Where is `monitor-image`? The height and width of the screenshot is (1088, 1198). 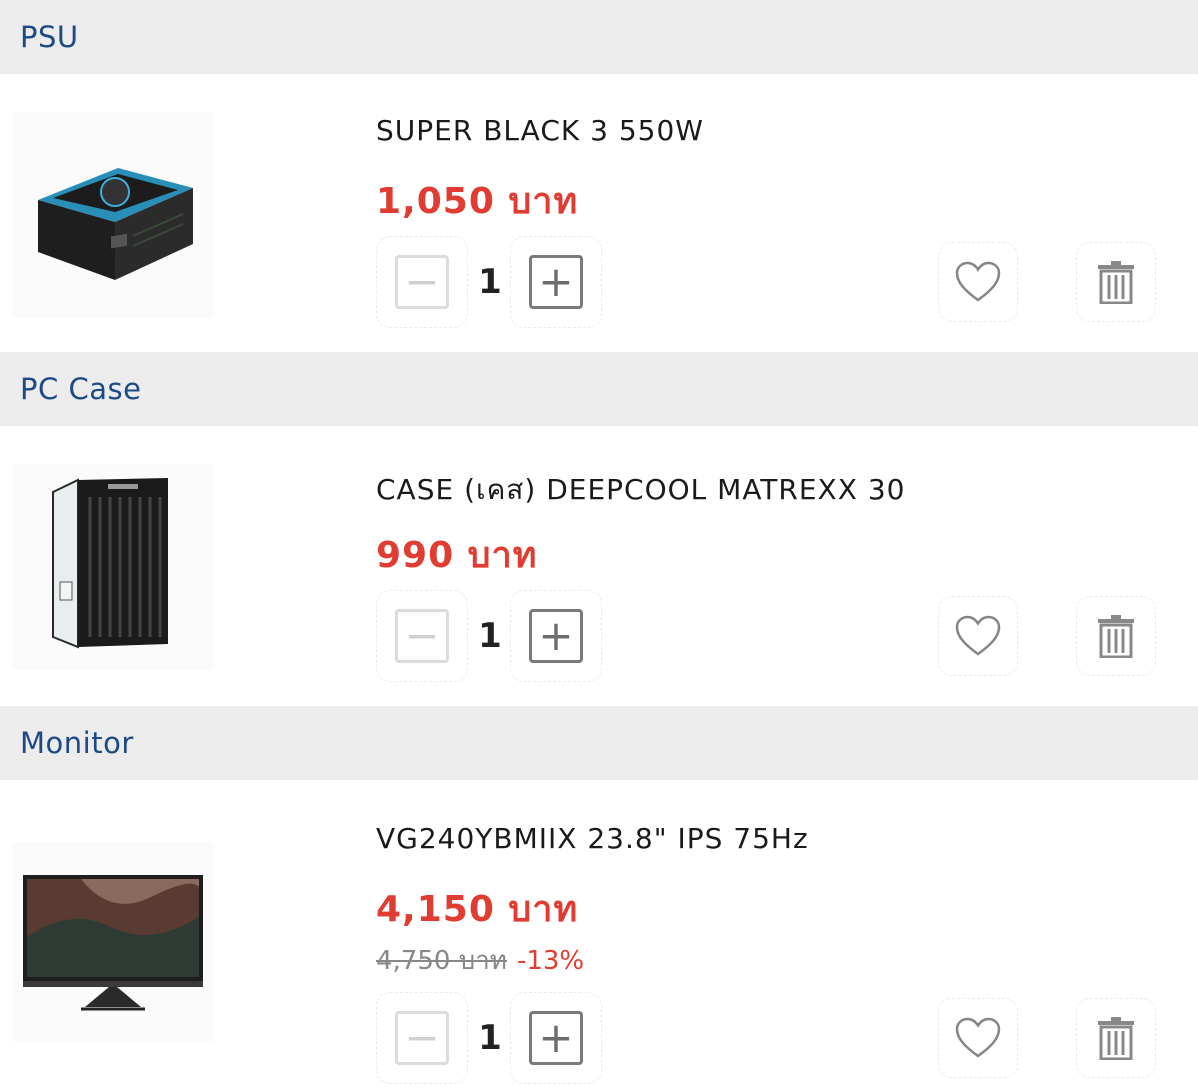 monitor-image is located at coordinates (113, 942).